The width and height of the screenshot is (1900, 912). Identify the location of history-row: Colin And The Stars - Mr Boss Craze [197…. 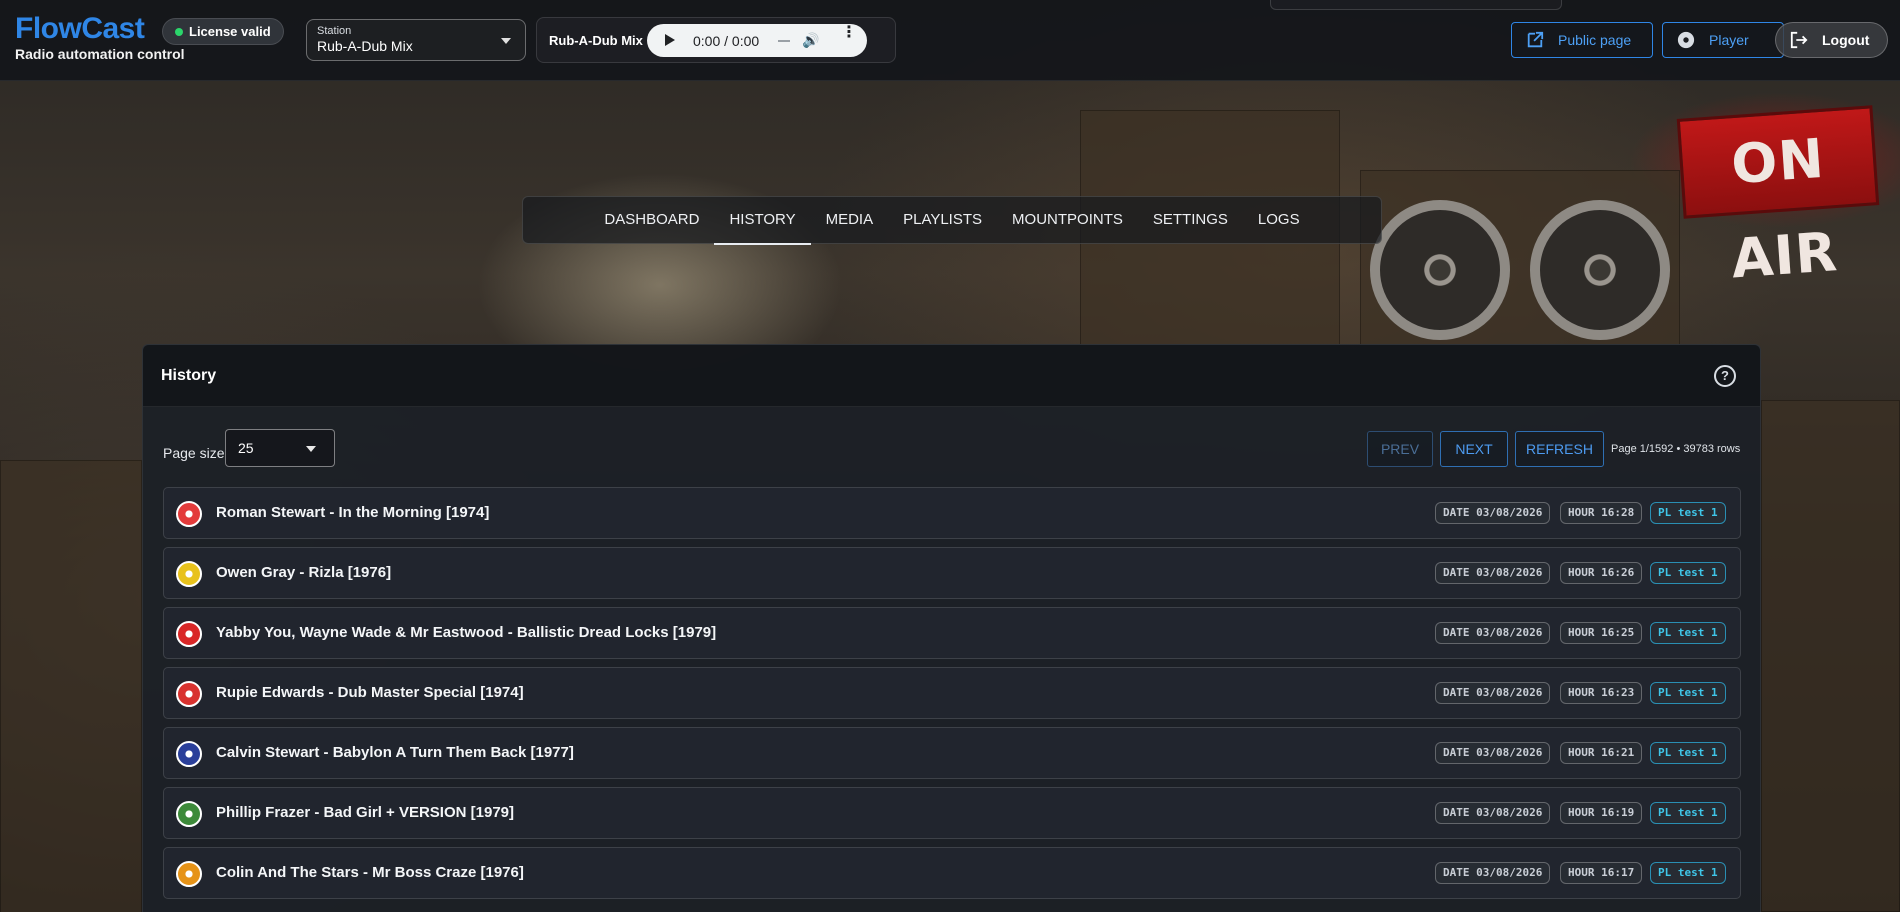
(952, 873).